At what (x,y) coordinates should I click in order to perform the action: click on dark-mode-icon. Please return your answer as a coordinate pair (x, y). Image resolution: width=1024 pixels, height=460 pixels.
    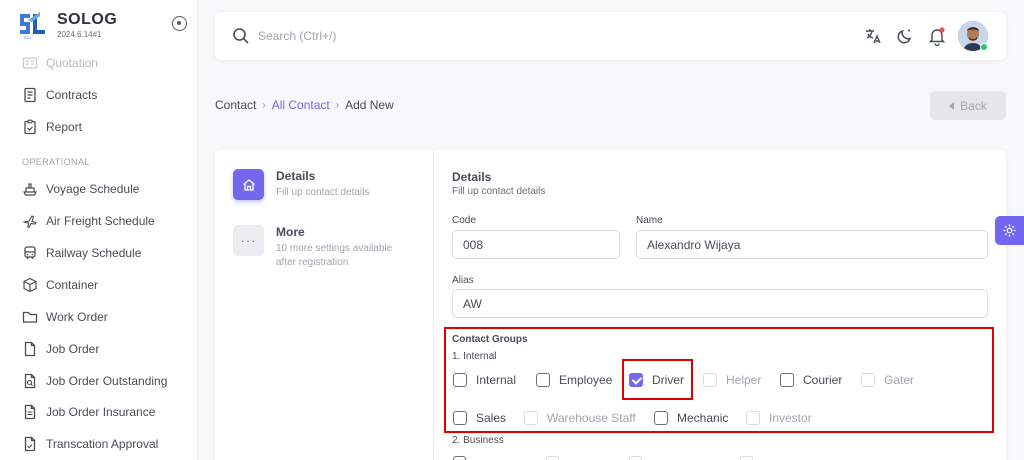
    Looking at the image, I should click on (905, 36).